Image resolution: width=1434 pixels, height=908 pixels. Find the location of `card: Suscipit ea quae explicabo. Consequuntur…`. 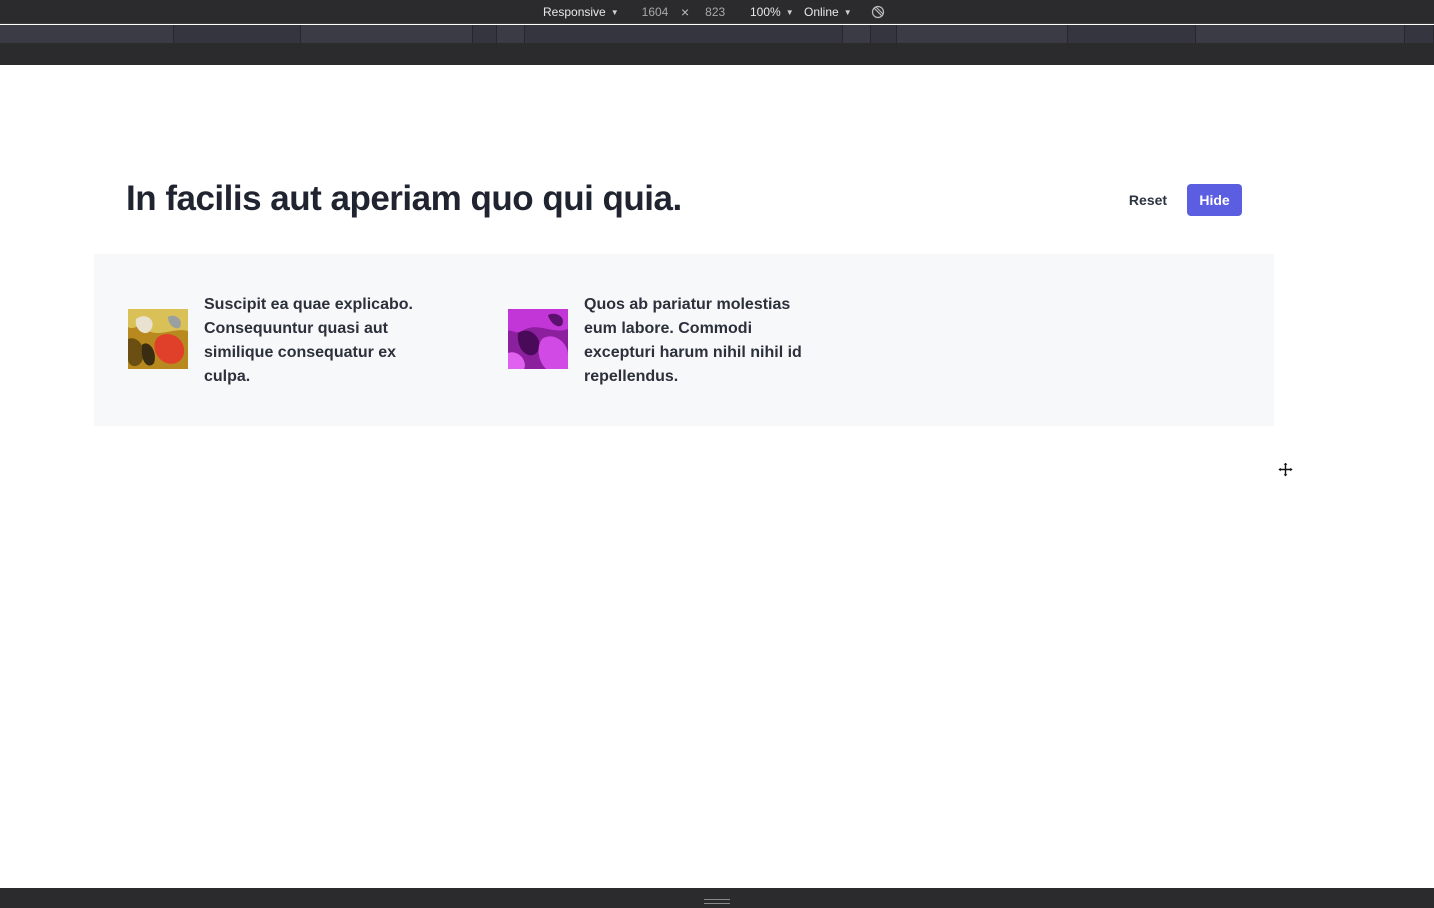

card: Suscipit ea quae explicabo. Consequuntur… is located at coordinates (286, 341).